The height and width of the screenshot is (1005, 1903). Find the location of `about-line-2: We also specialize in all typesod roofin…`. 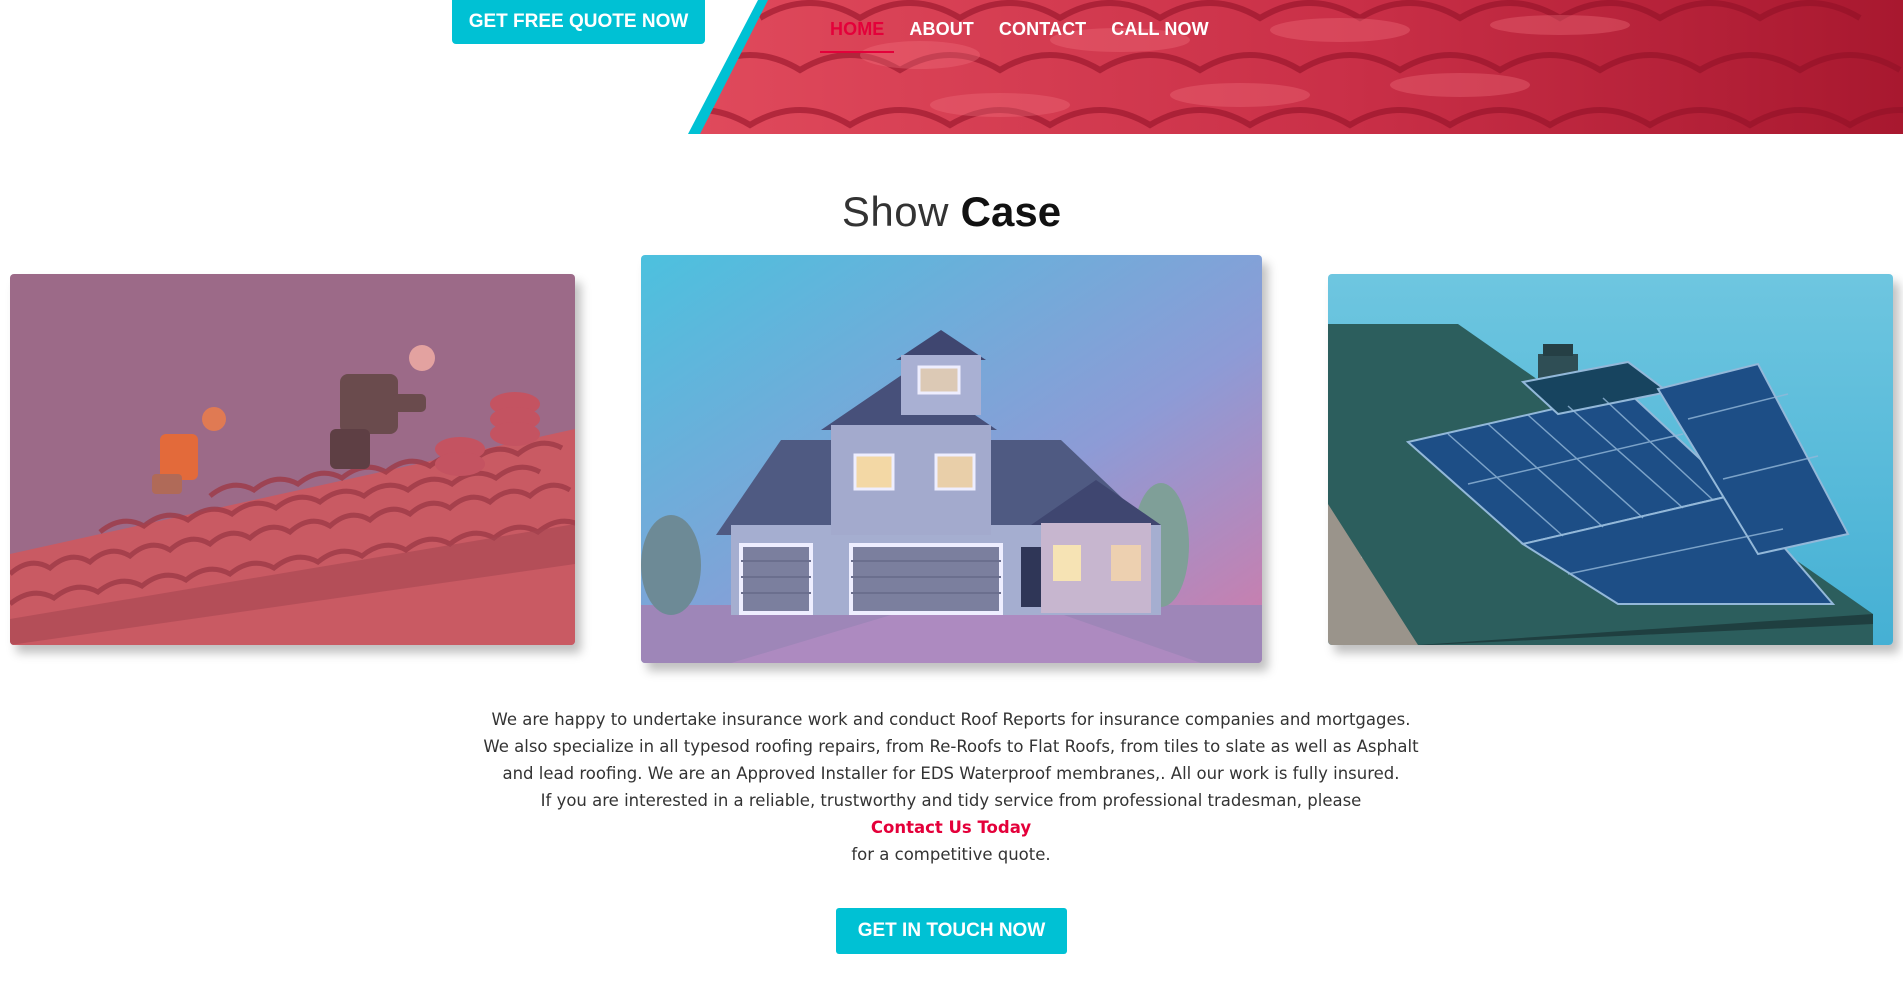

about-line-2: We also specialize in all typesod roofin… is located at coordinates (951, 746).